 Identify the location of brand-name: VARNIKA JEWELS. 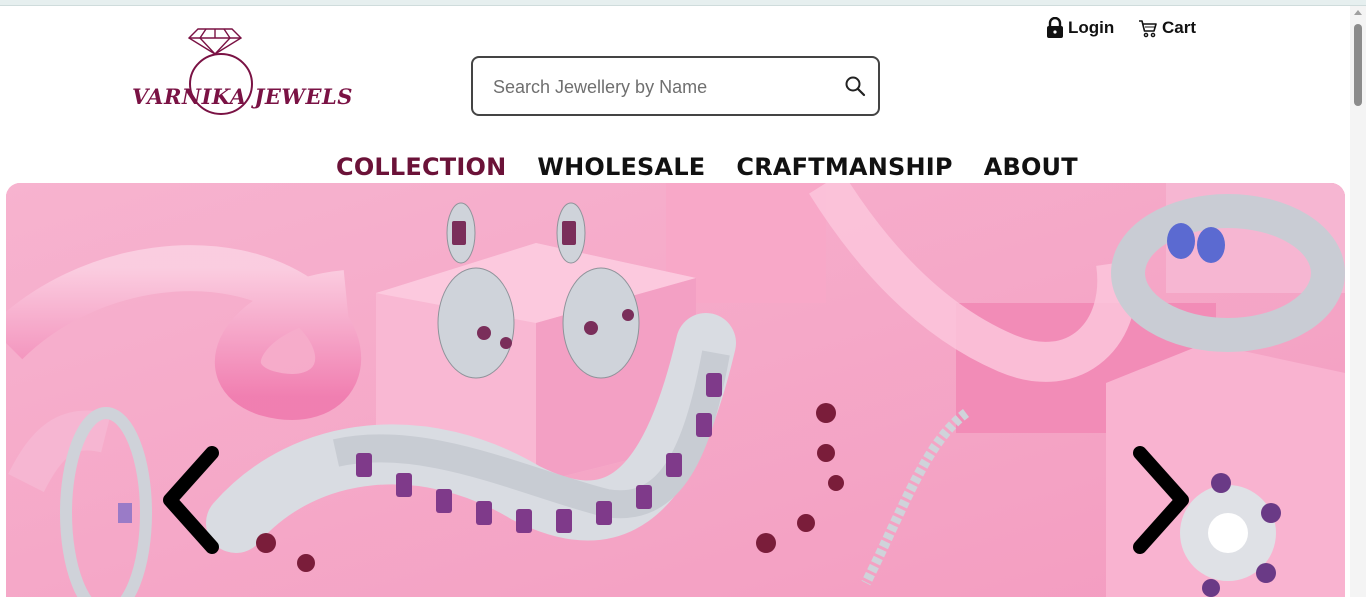
(242, 96).